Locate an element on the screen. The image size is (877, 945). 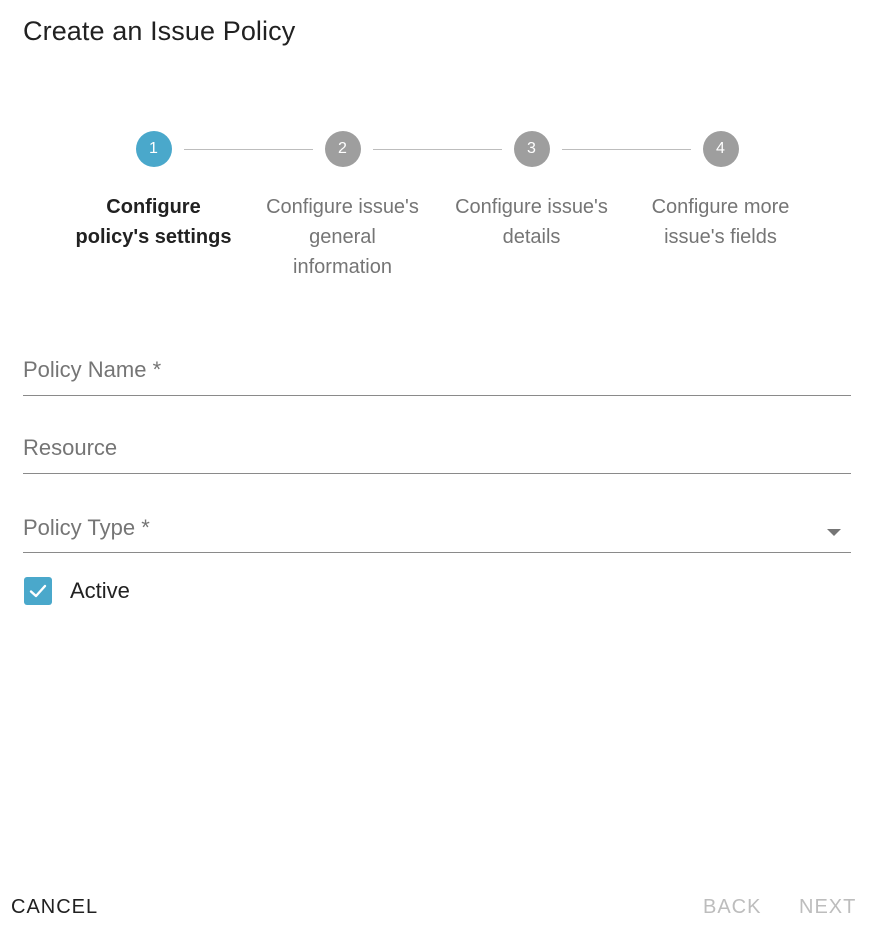
step-1: 1 Configure policy's settings is located at coordinates (153, 191).